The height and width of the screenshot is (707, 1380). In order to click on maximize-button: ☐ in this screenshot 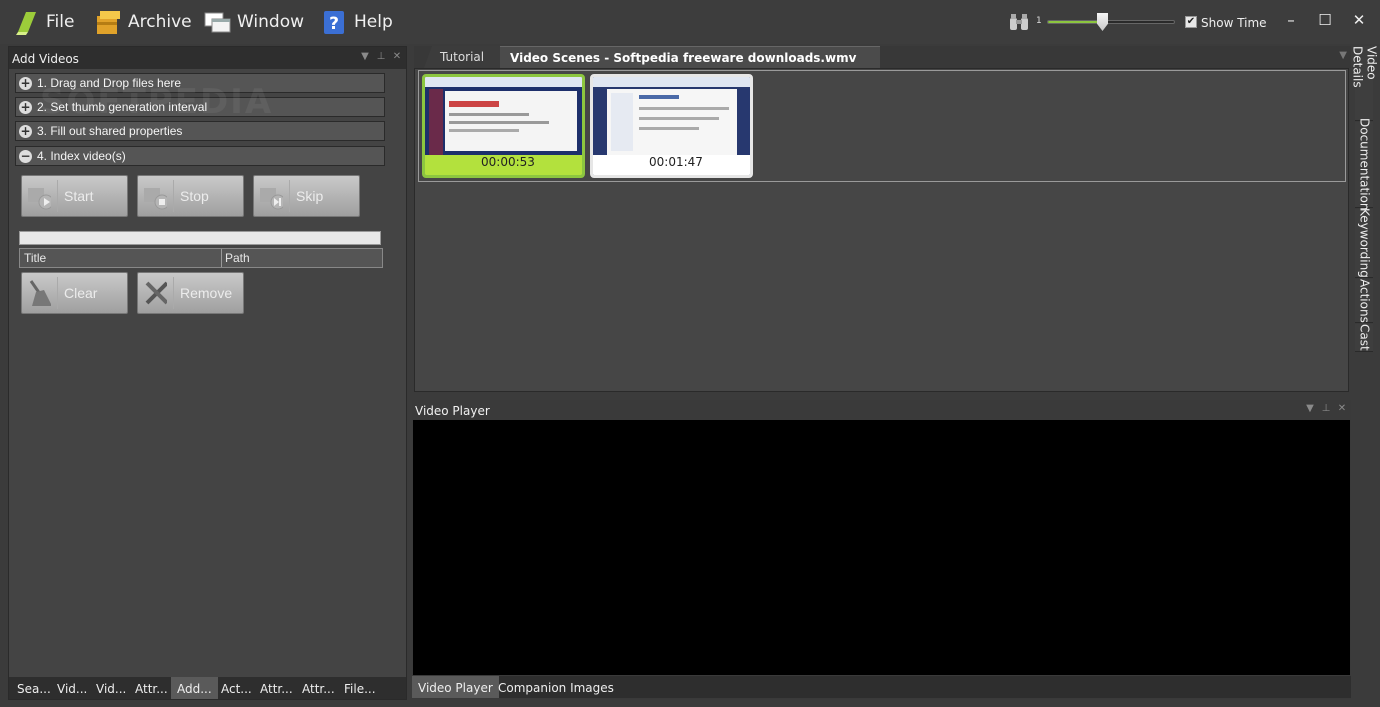, I will do `click(1325, 20)`.